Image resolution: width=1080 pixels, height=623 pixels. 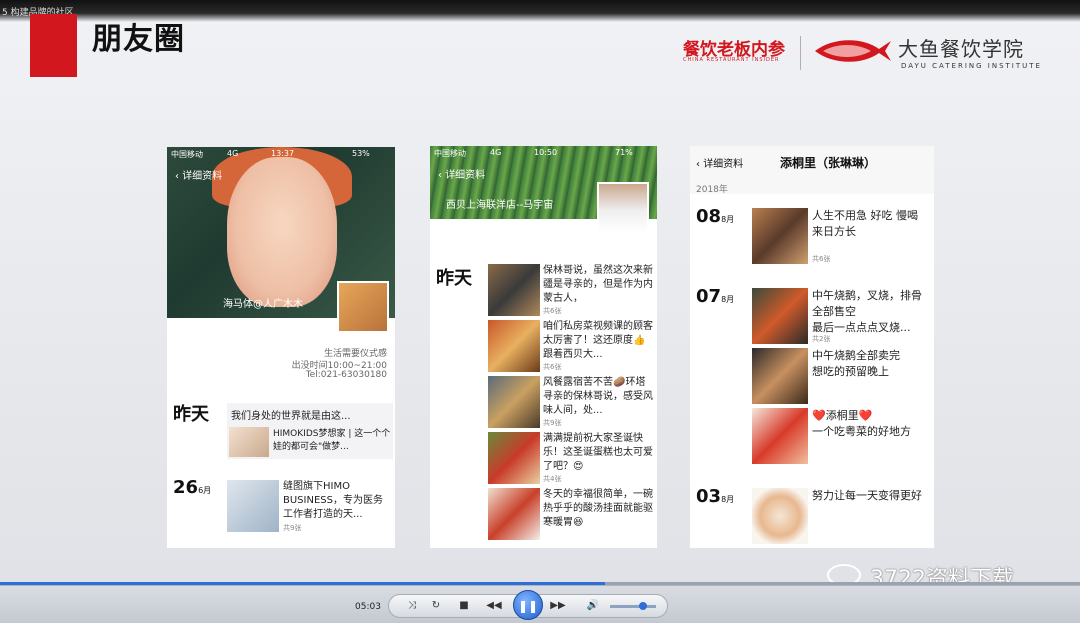 What do you see at coordinates (593, 606) in the screenshot?
I see `volume-icon: 🔊` at bounding box center [593, 606].